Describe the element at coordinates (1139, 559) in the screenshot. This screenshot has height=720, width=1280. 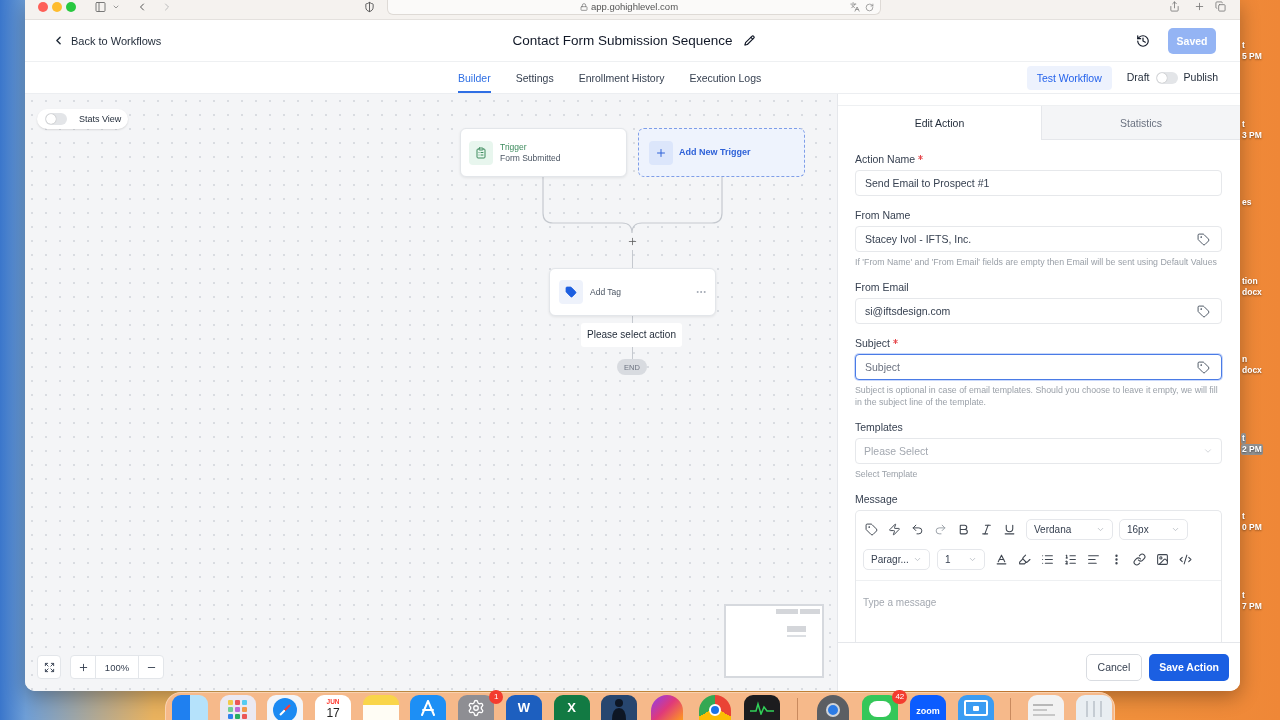
I see `link-icon` at that location.